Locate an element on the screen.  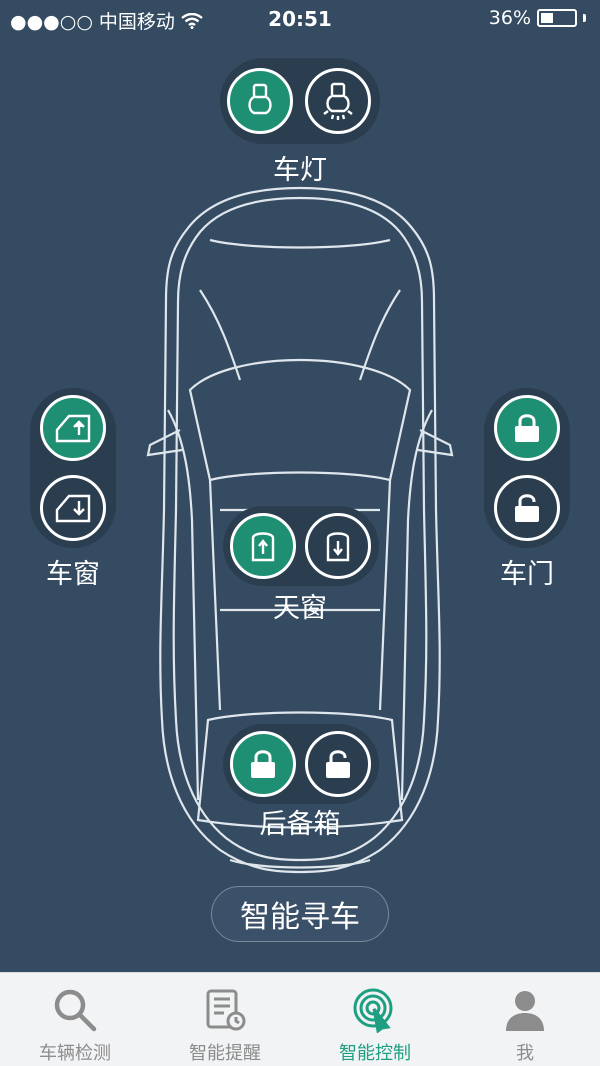
tab-smart-reminder: 智能提醒 is located at coordinates (225, 1019).